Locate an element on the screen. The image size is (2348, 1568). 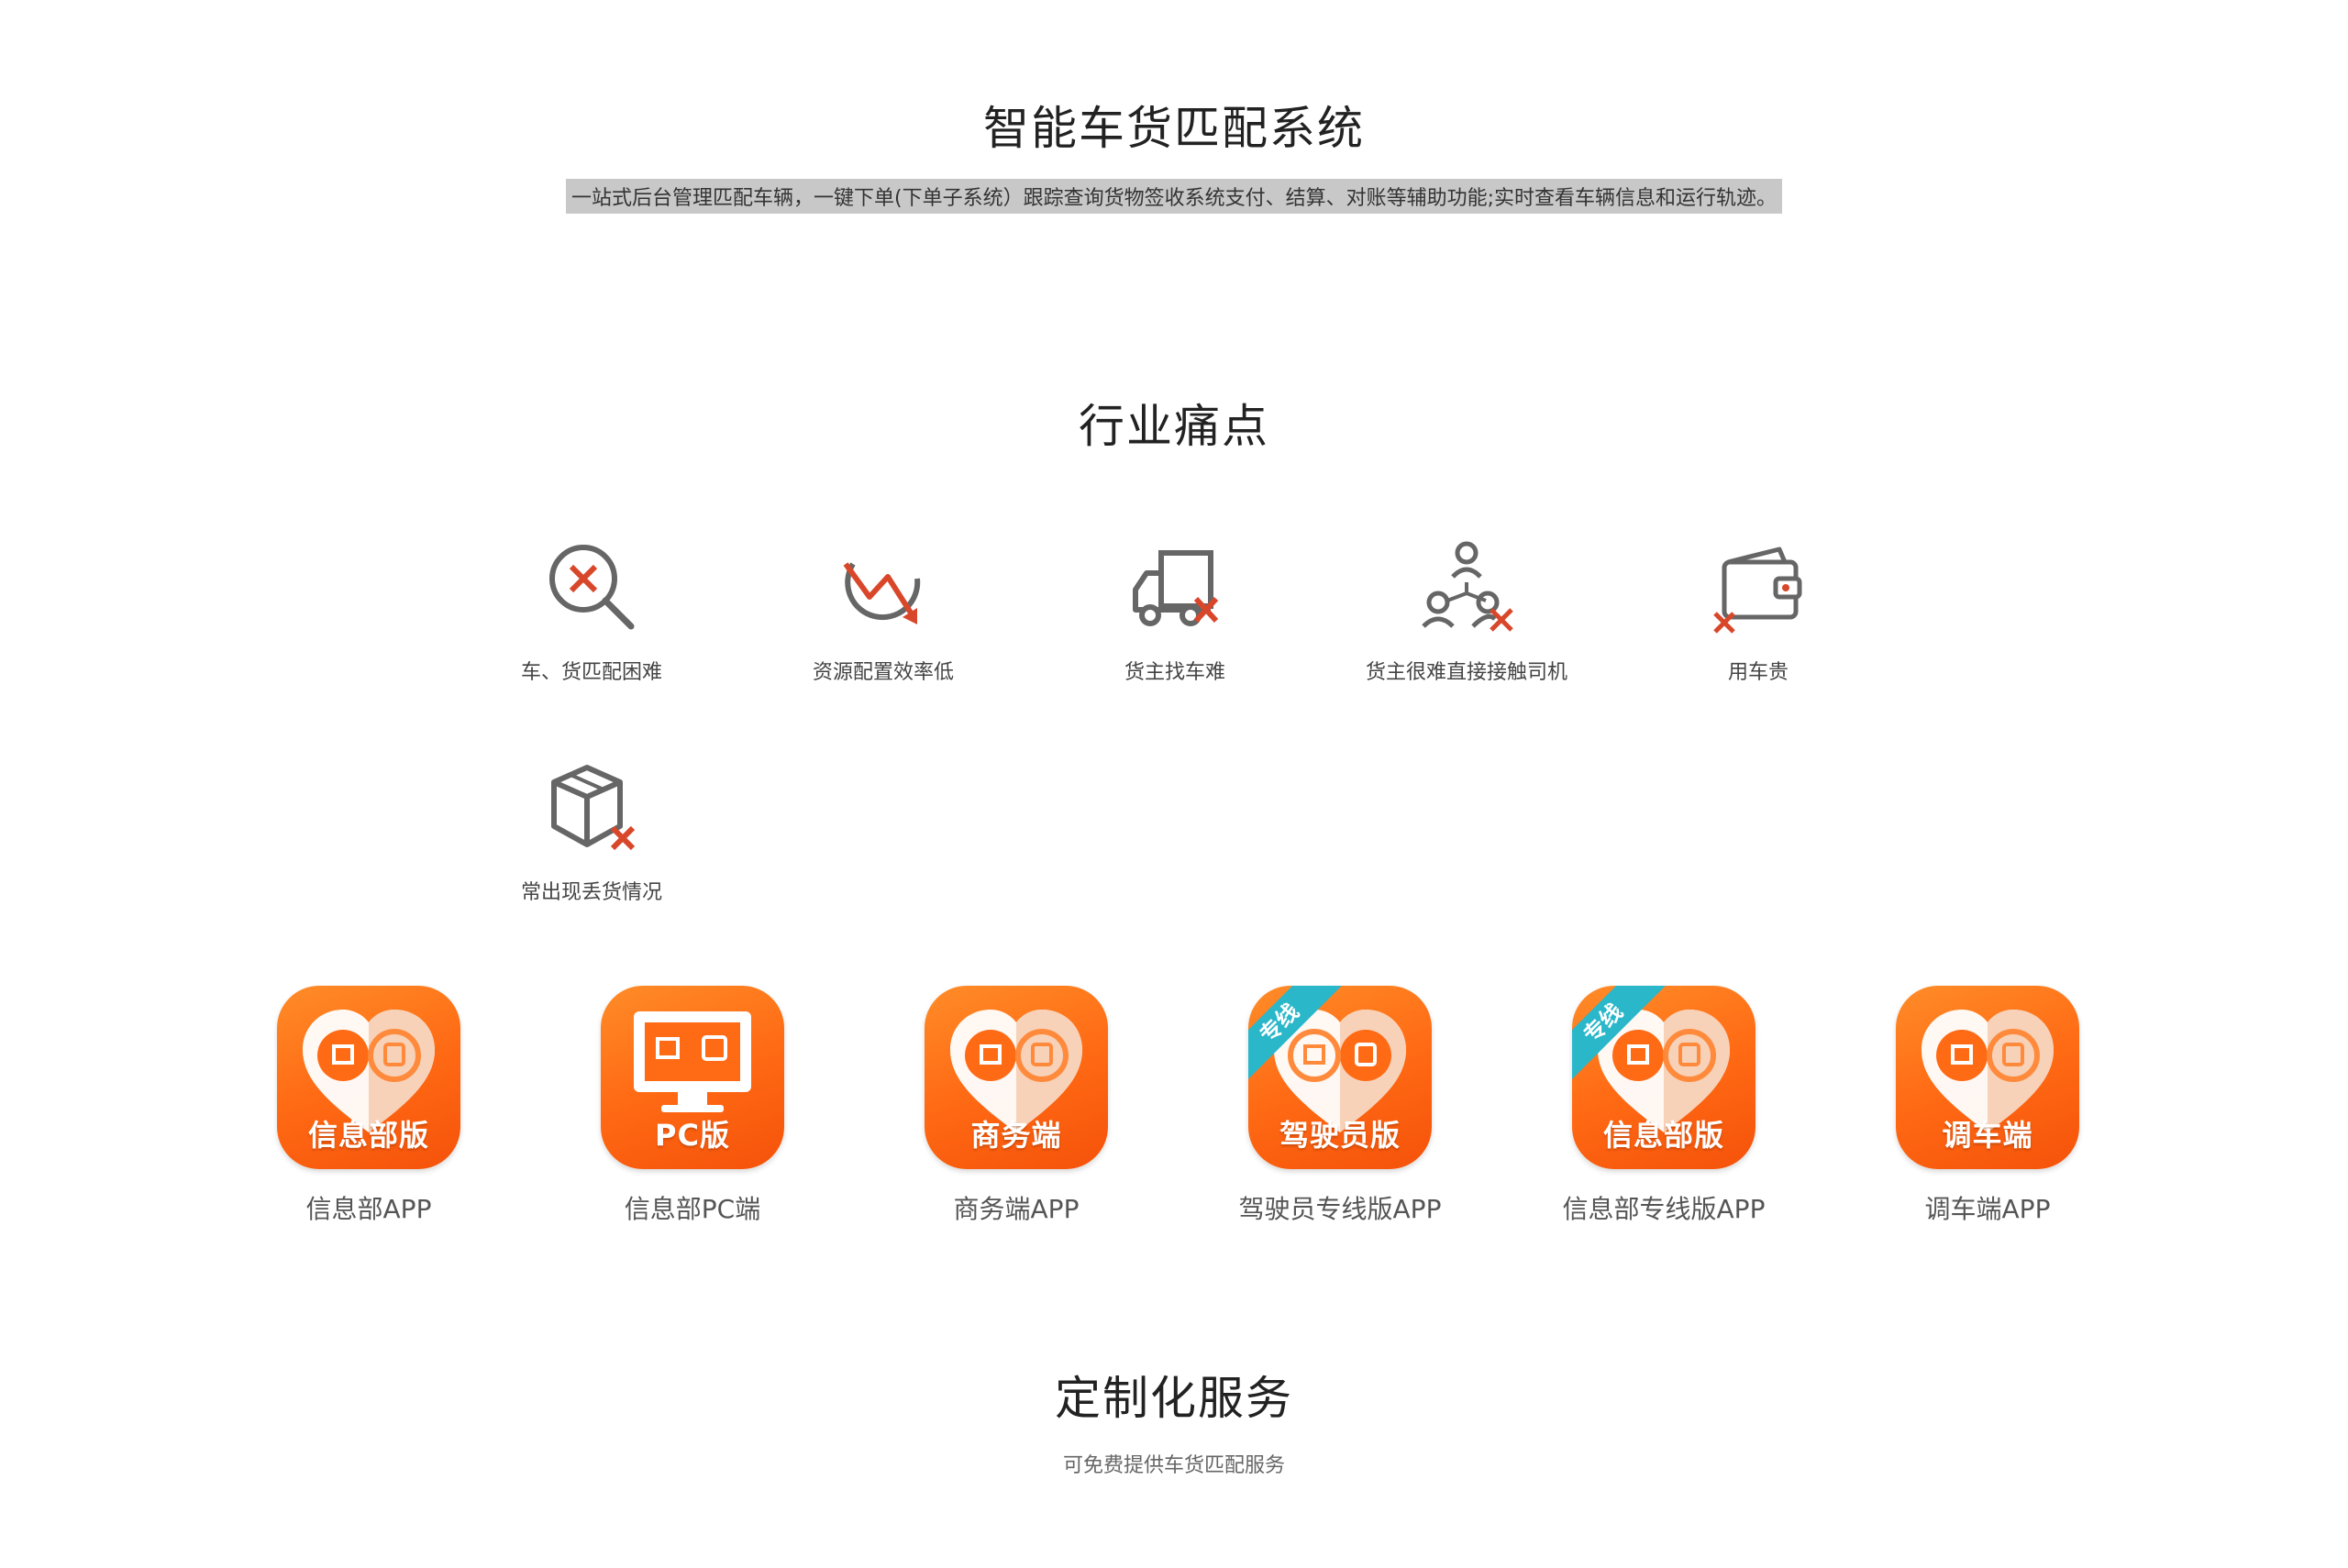
app-caption: 商务端APP is located at coordinates (1016, 1208).